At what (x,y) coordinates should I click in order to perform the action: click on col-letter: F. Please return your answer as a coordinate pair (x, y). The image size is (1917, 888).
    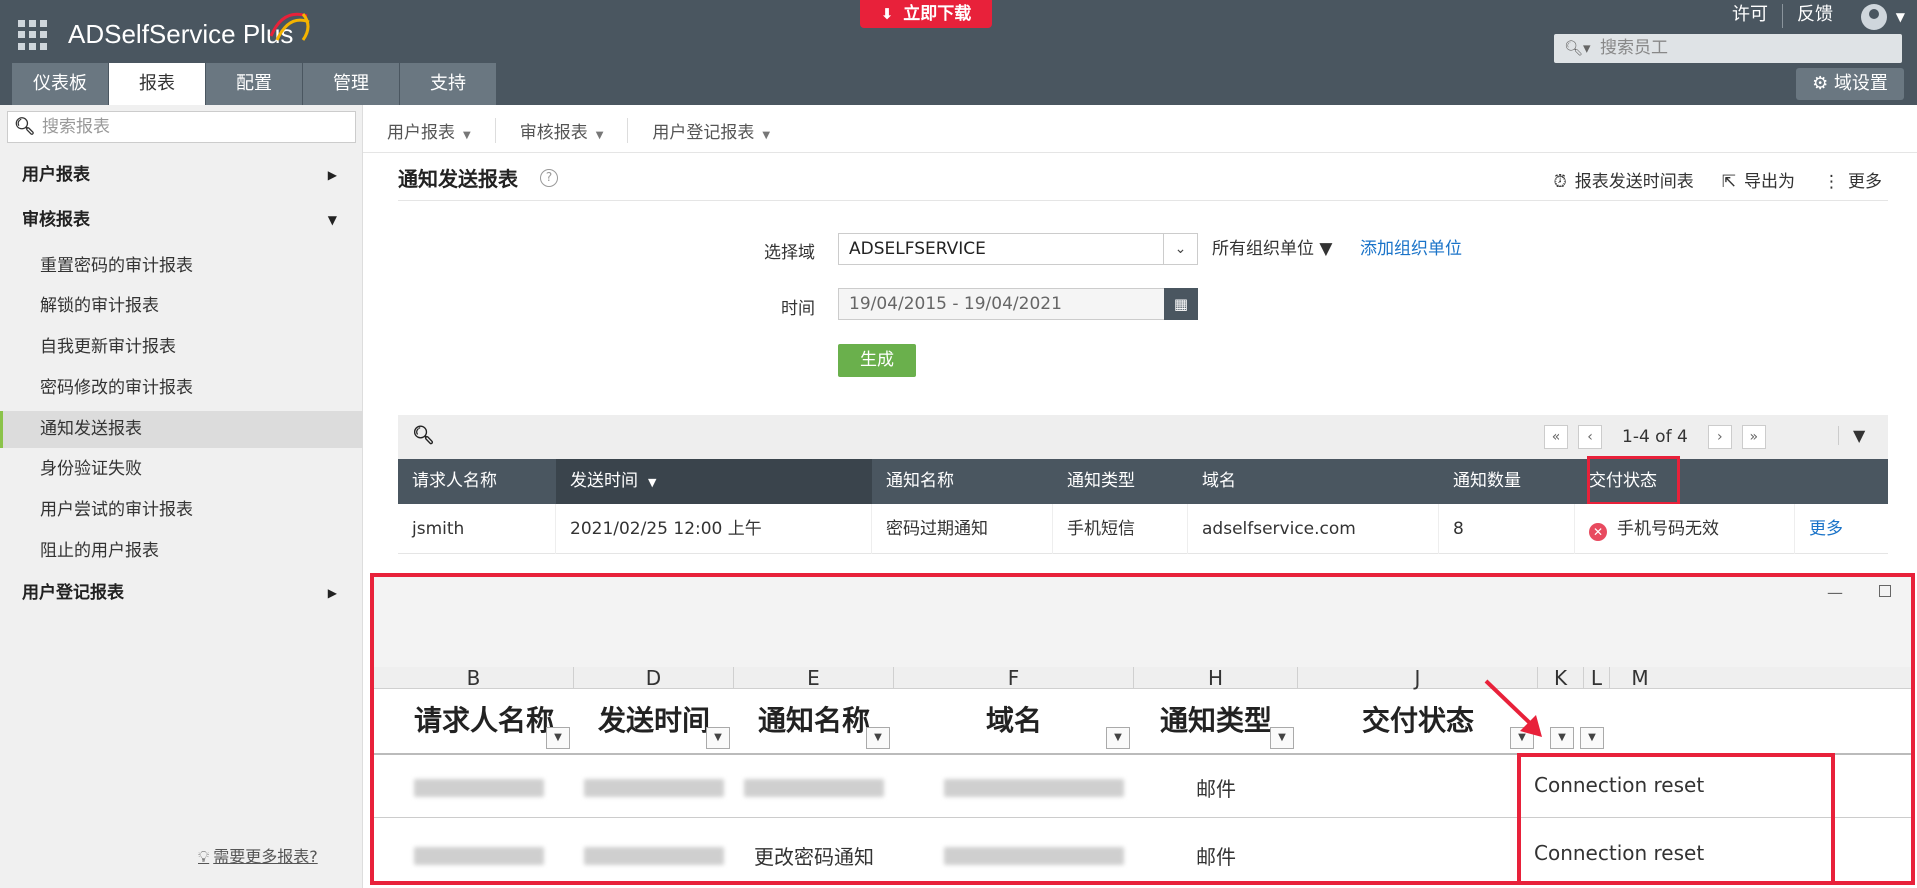
    Looking at the image, I should click on (1014, 678).